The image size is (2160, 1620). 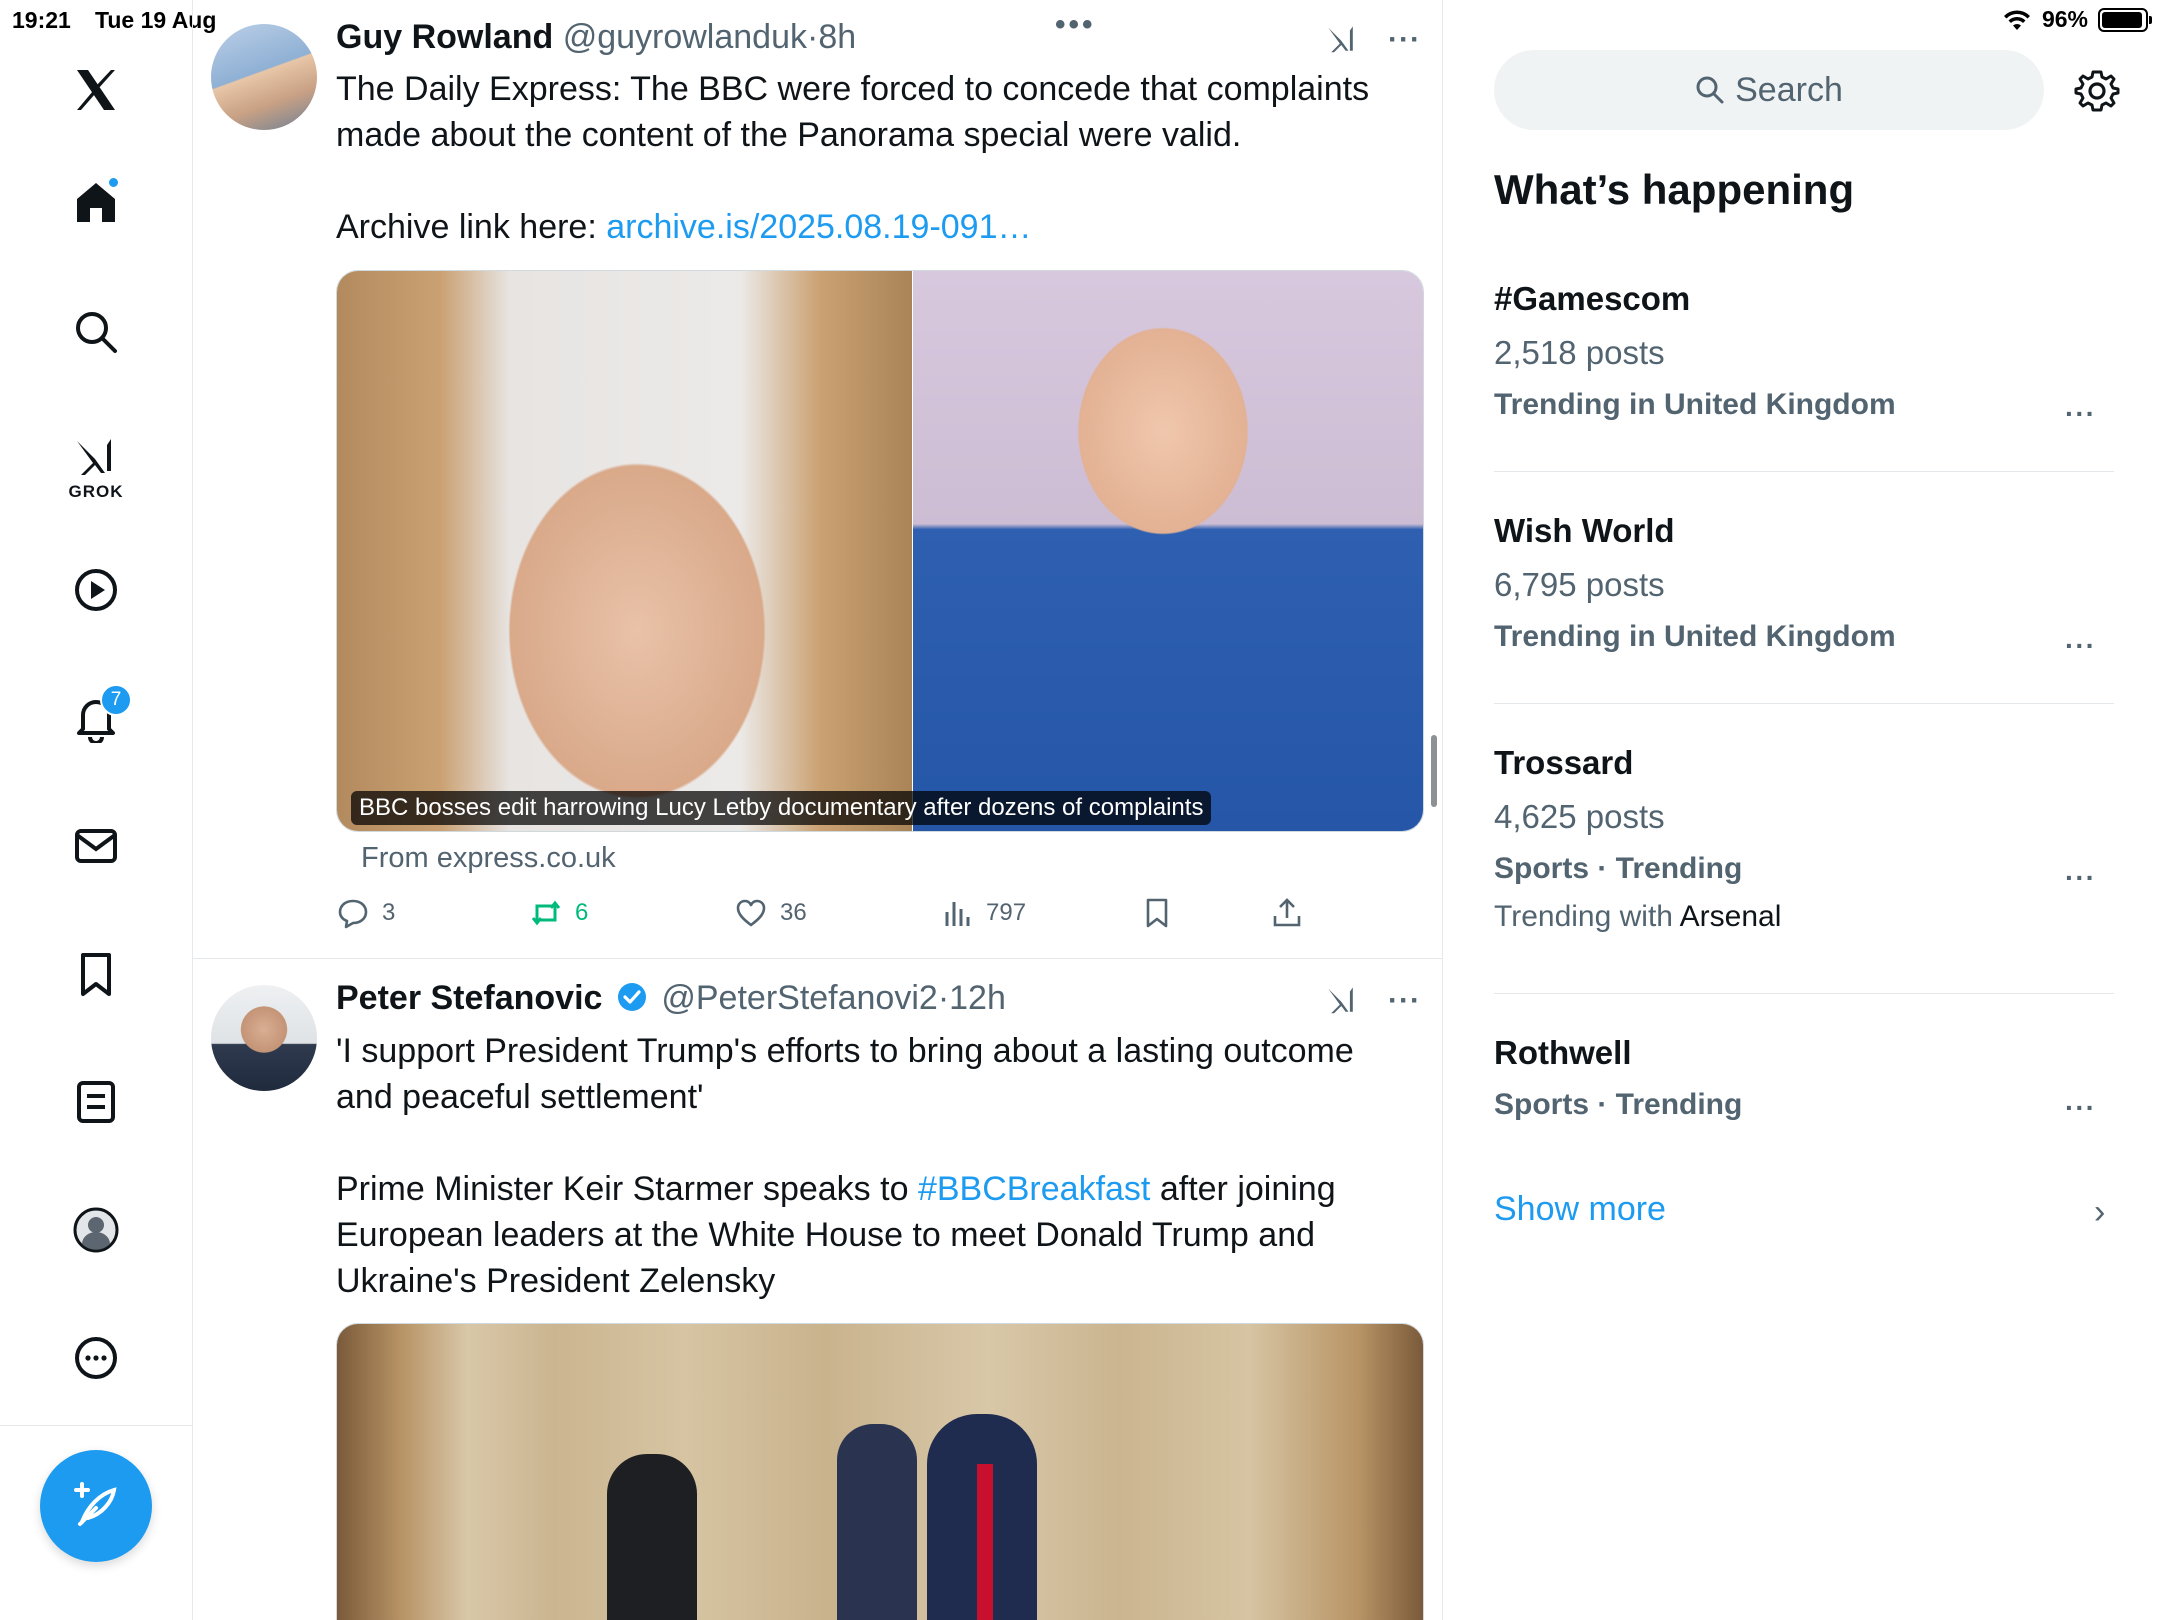 I want to click on grok-icon: GROK, so click(x=96, y=460).